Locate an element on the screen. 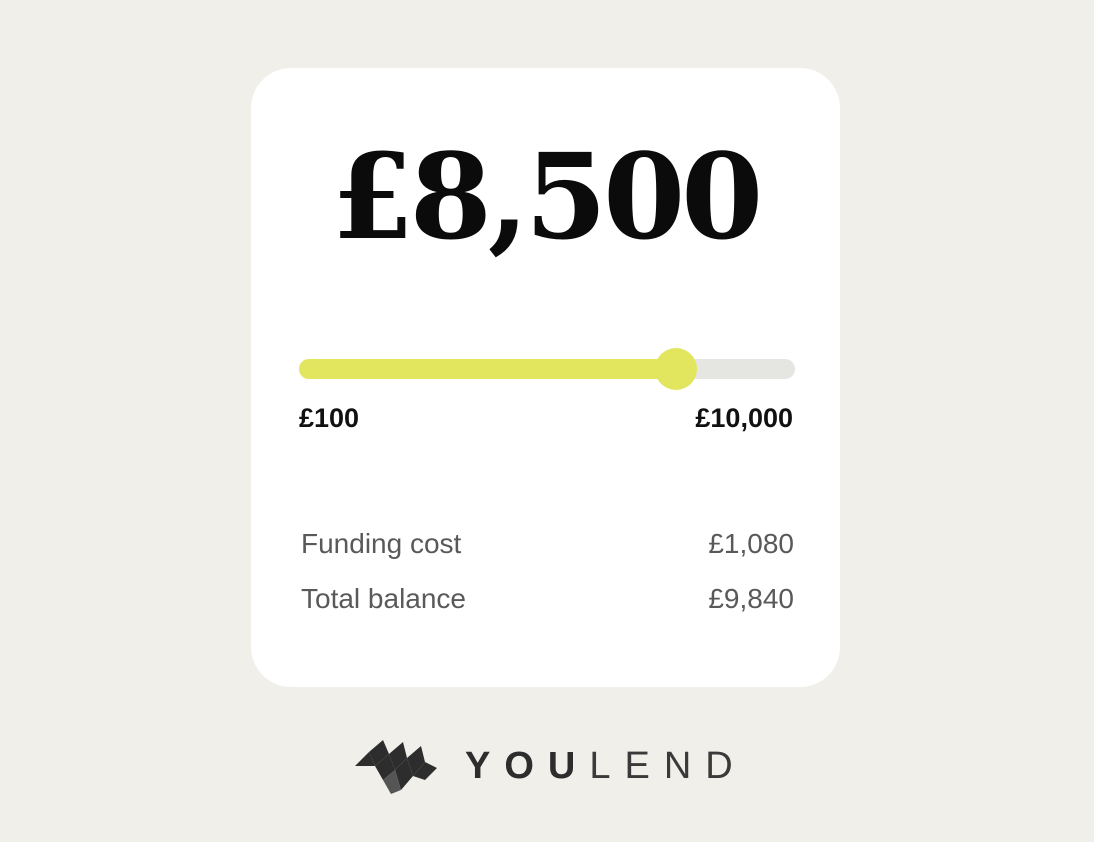  amount-slider is located at coordinates (547, 369).